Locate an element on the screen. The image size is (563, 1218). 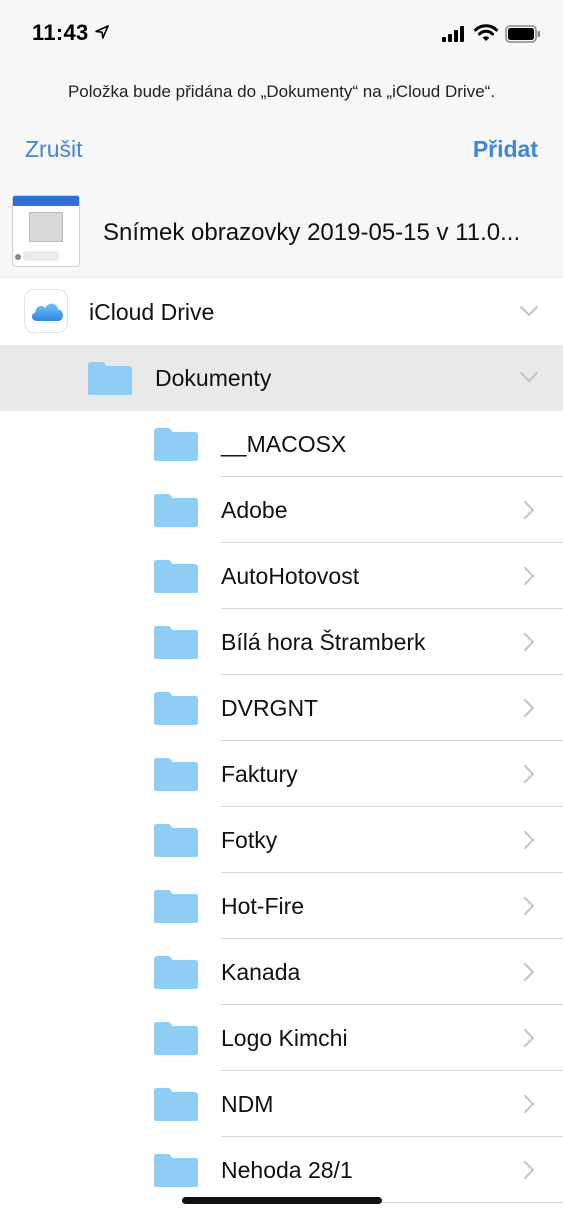
folder-row: Bílá hora Štramberk is located at coordinates (281, 642).